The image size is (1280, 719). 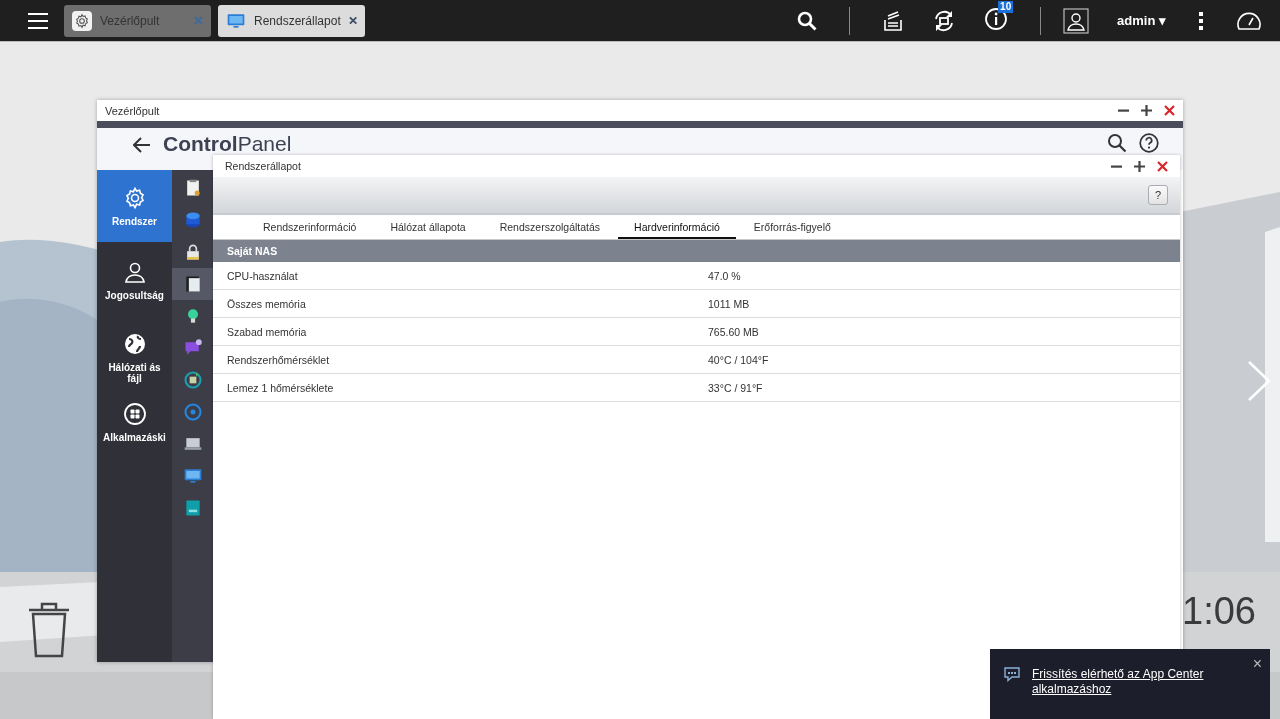 What do you see at coordinates (1127, 682) in the screenshot?
I see `update-link: Frissítés elérhető az App Center alkalmazáshoz` at bounding box center [1127, 682].